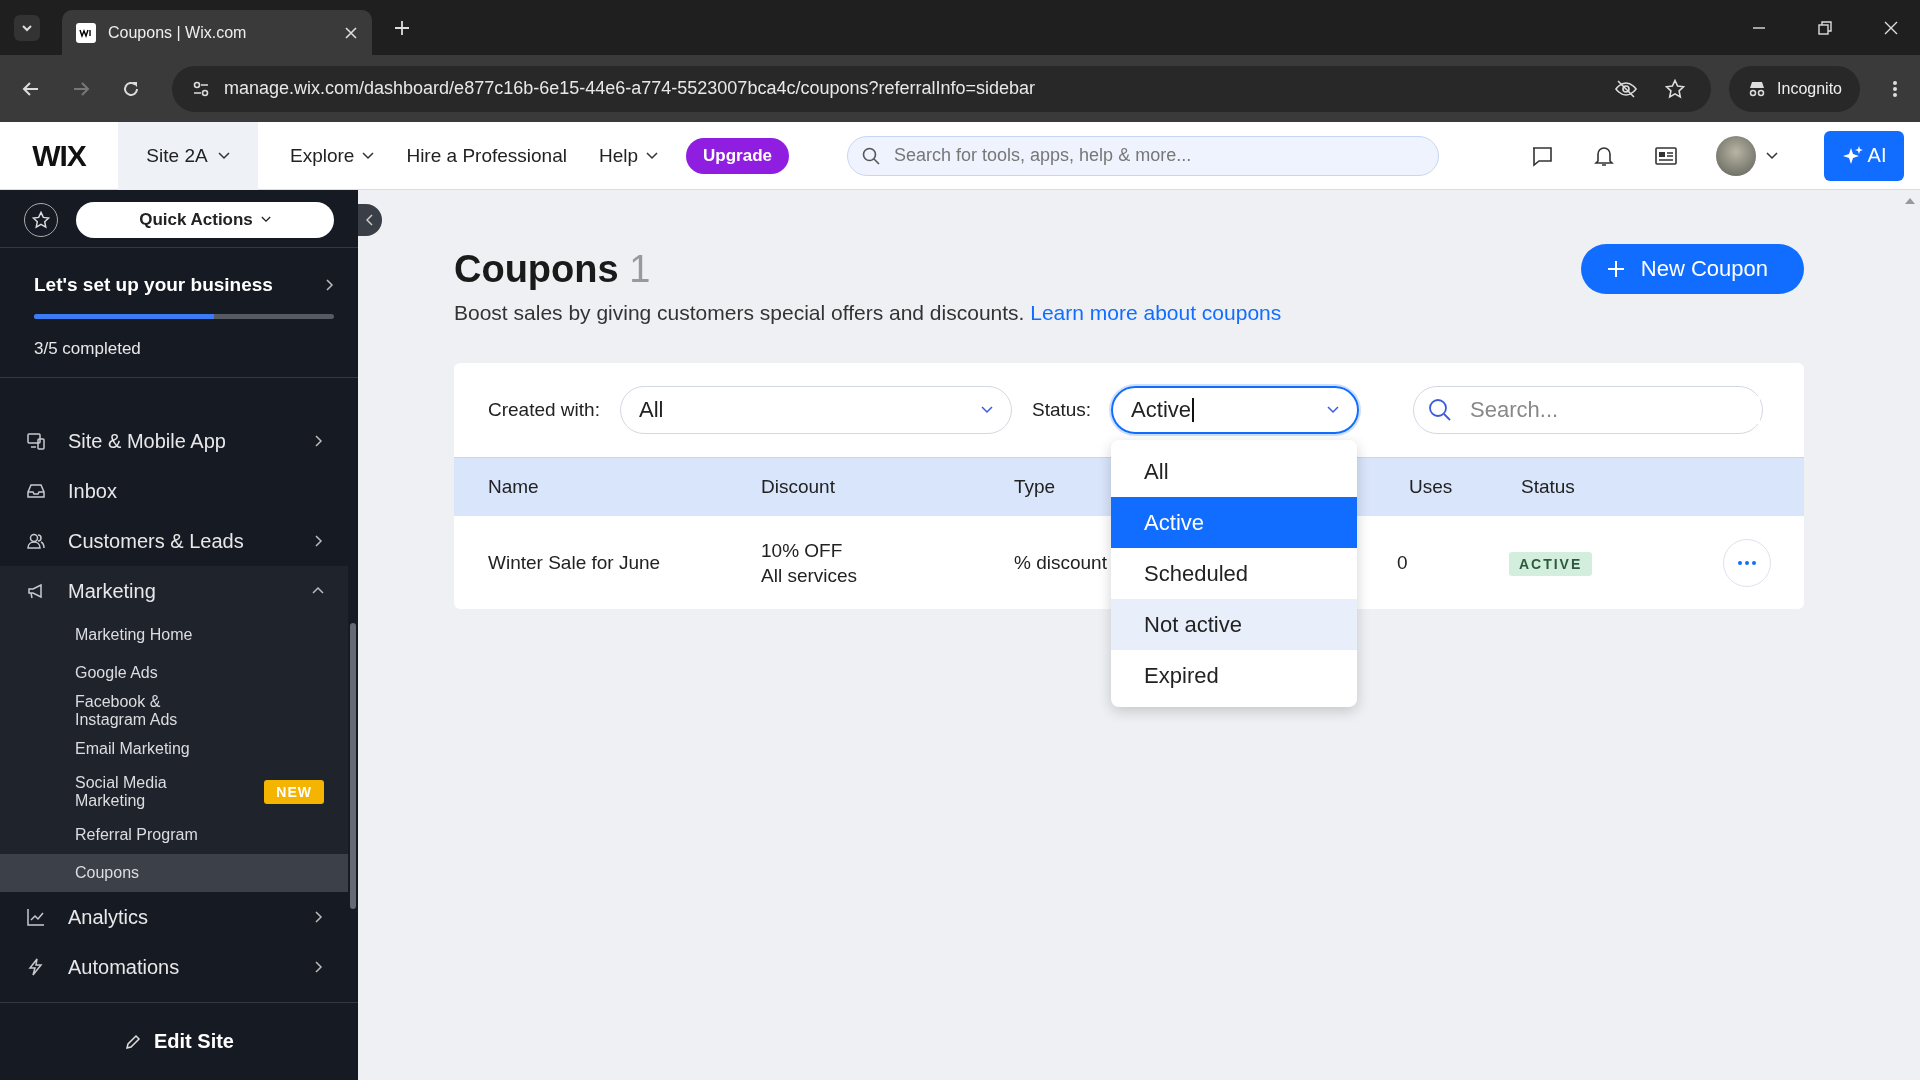  I want to click on browser-tab: Coupons | Wix.com, so click(217, 32).